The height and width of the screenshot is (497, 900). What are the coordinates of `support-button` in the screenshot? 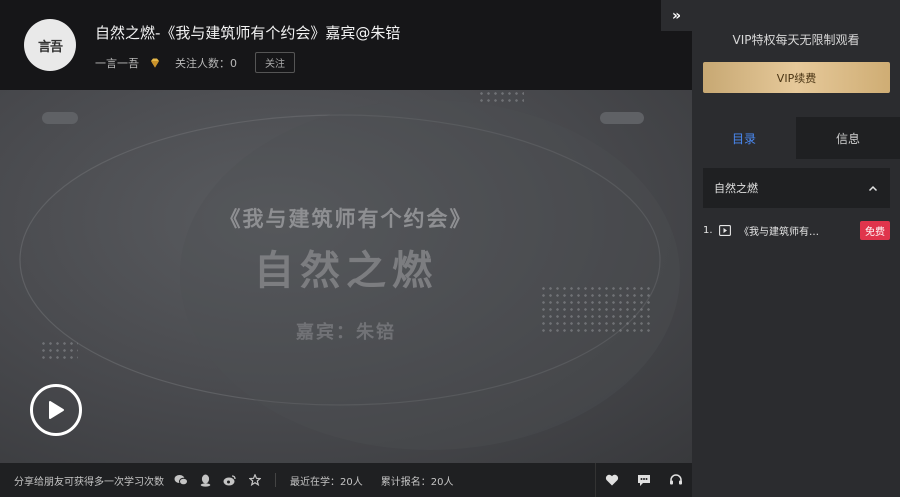 It's located at (676, 480).